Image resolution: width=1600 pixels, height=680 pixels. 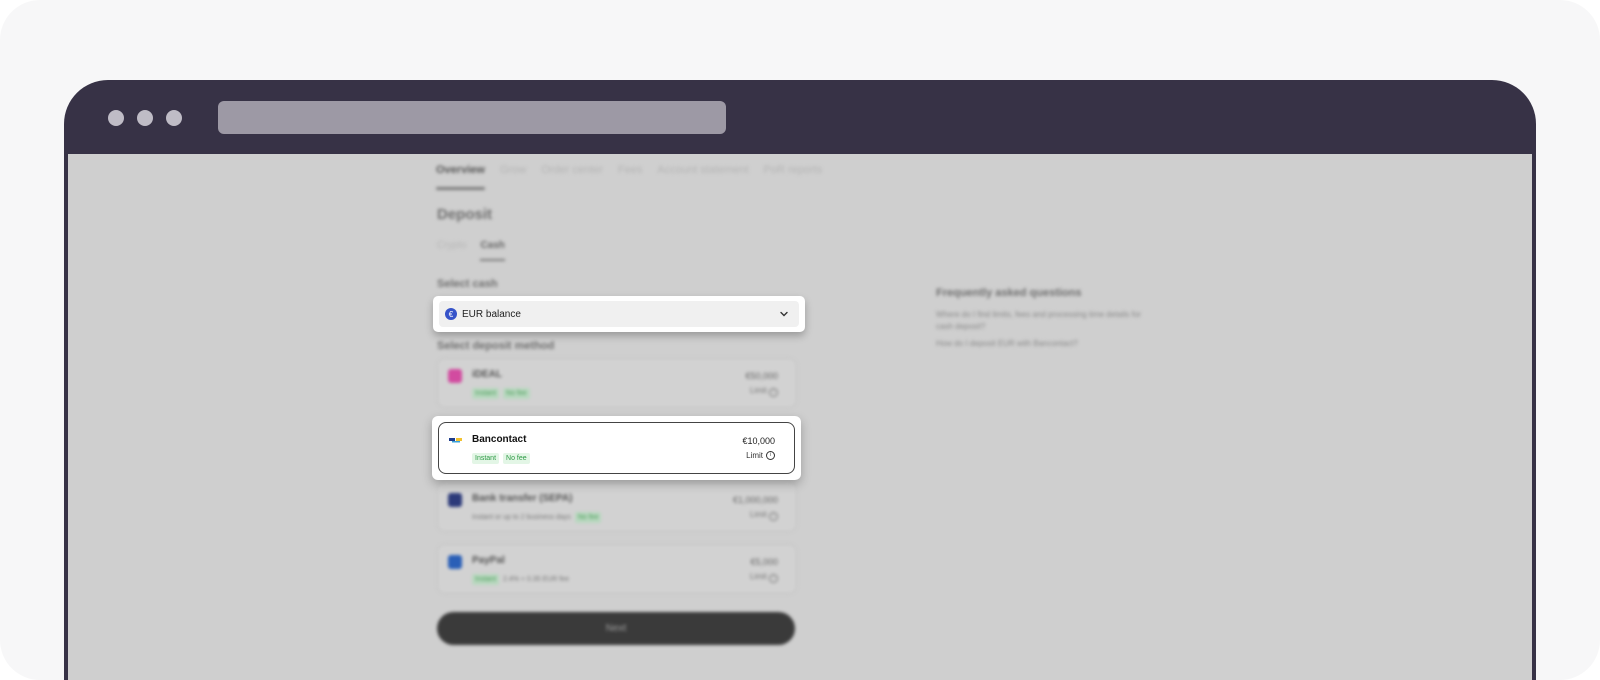 I want to click on bancontact-icon, so click(x=455, y=440).